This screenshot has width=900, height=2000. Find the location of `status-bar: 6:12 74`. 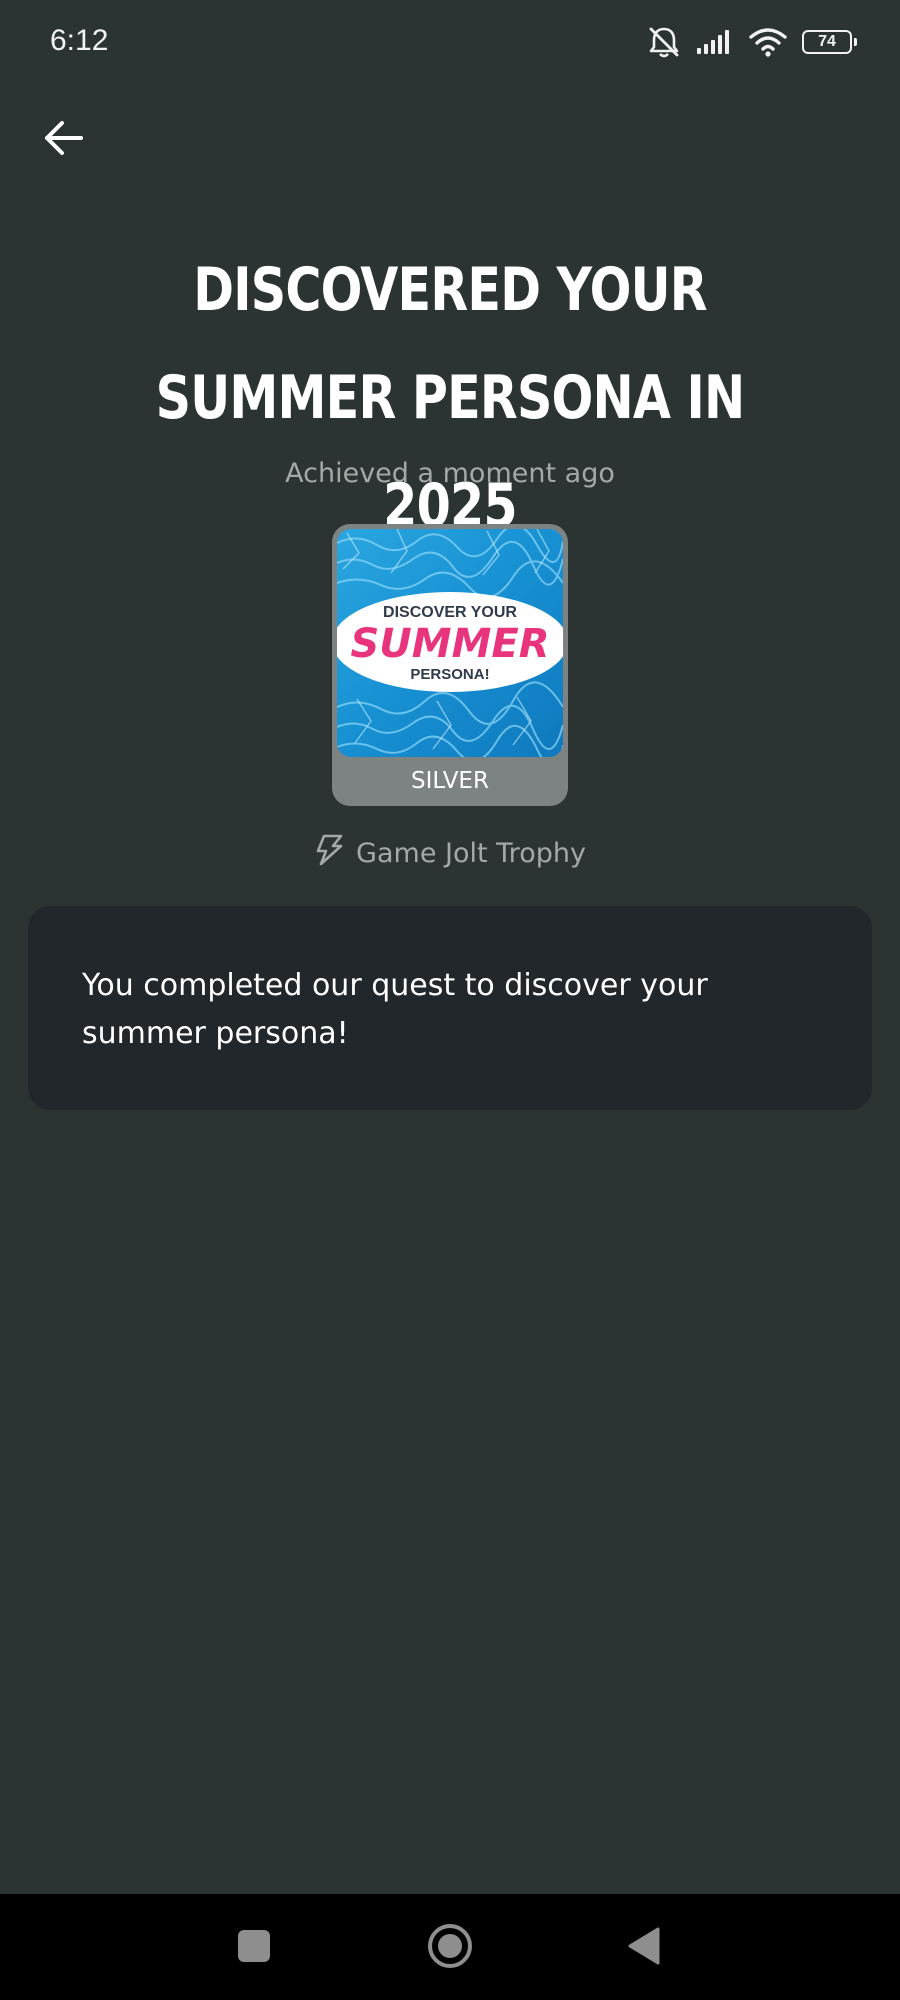

status-bar: 6:12 74 is located at coordinates (450, 44).